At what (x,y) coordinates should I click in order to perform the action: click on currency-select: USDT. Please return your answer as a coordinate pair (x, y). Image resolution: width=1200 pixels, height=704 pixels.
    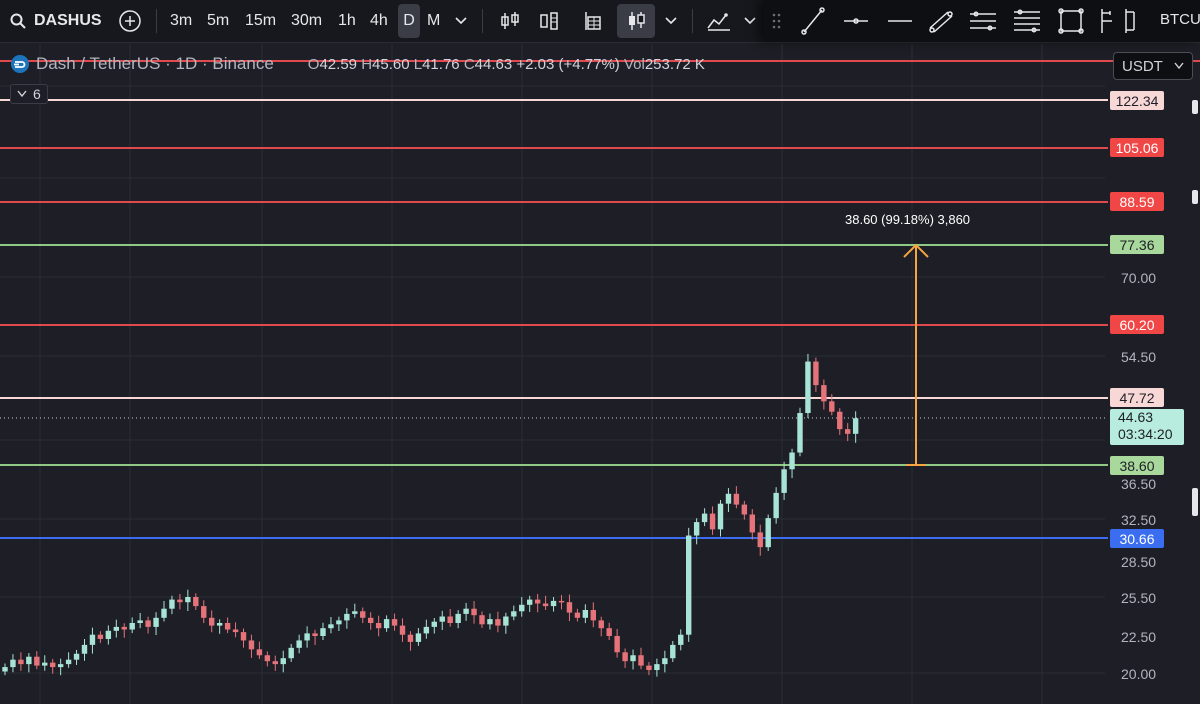
    Looking at the image, I should click on (1153, 66).